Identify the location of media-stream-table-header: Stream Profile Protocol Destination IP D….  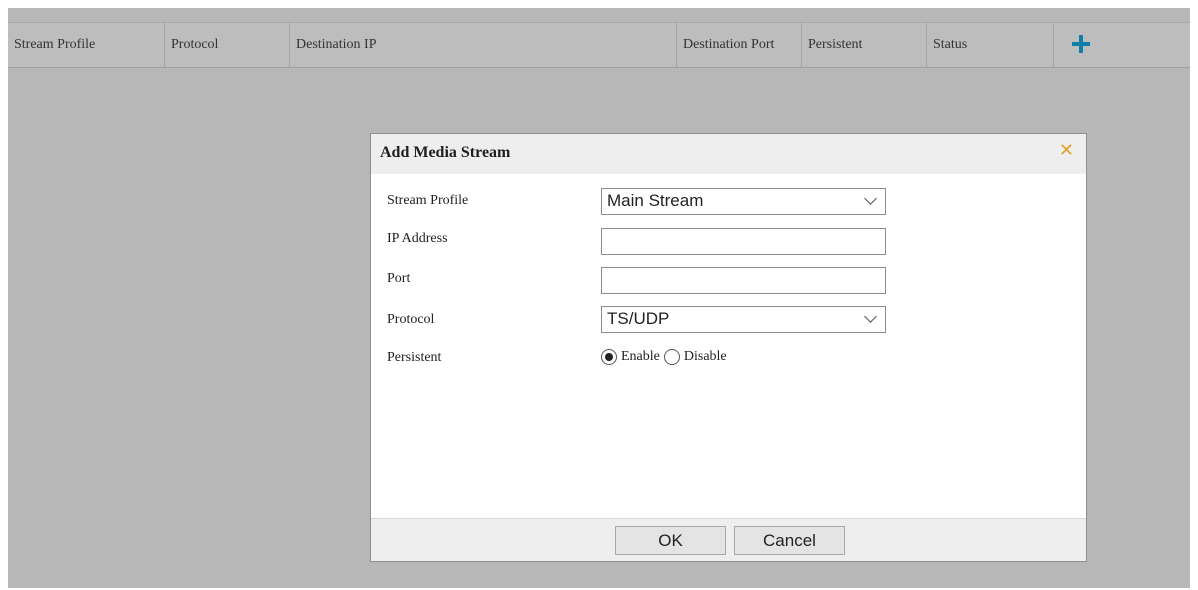
(599, 45).